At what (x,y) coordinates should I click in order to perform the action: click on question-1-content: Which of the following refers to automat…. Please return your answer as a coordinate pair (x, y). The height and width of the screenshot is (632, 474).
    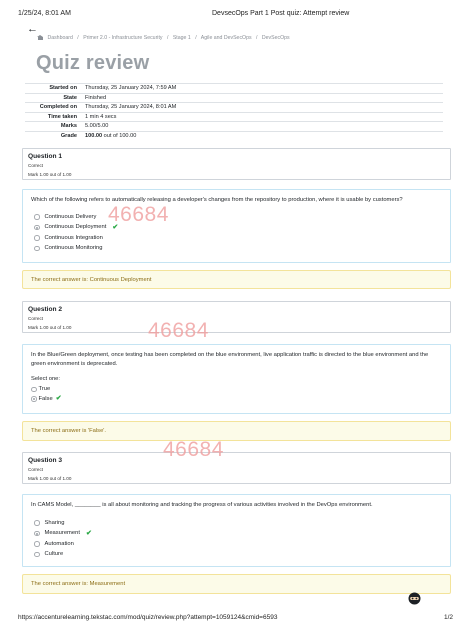
    Looking at the image, I should click on (236, 226).